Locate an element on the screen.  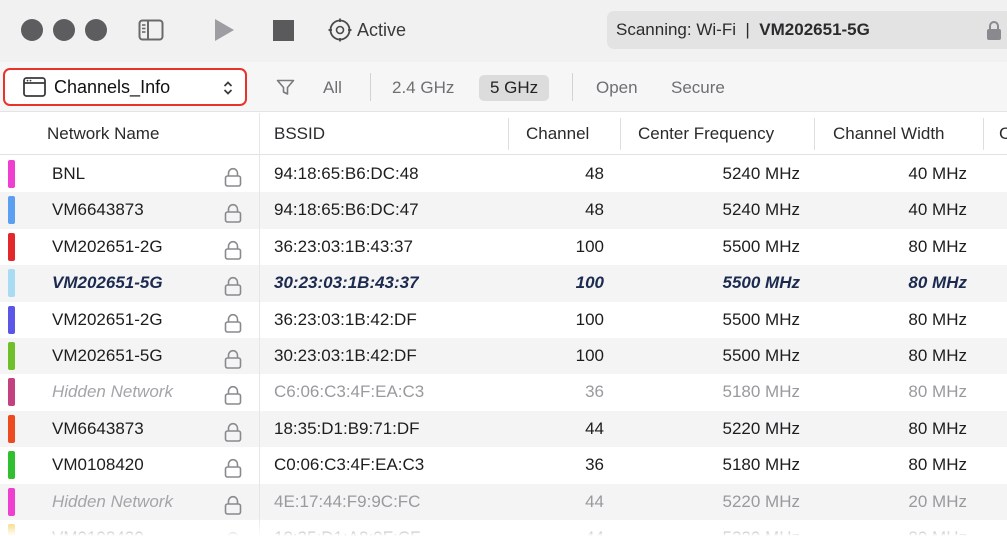
bssid-cell: 36:23:03:1B:42:DF is located at coordinates (345, 319).